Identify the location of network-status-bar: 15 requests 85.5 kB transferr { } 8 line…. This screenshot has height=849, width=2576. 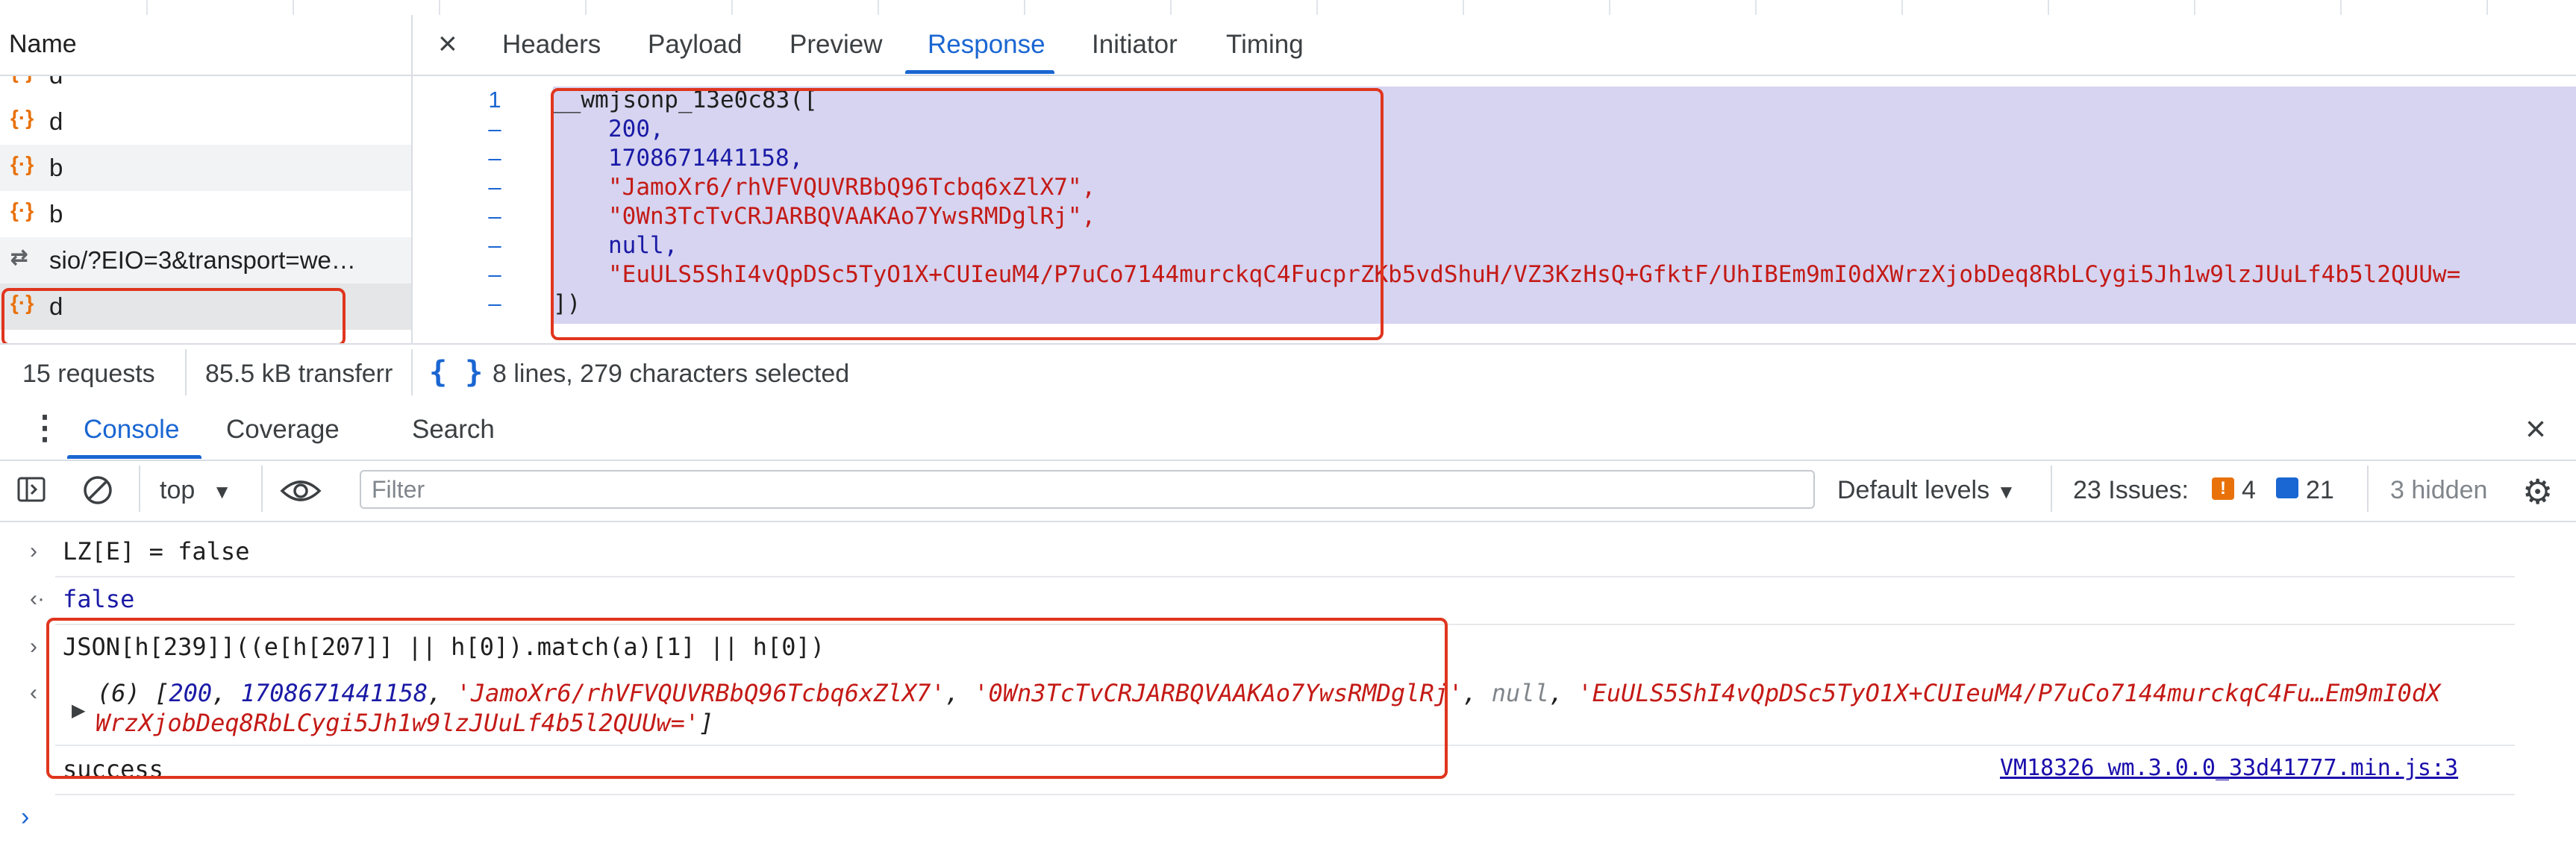
(1288, 373).